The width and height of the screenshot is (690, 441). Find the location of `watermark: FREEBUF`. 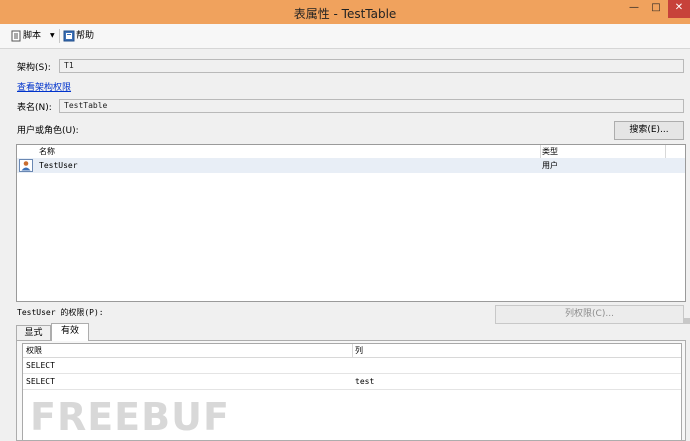

watermark: FREEBUF is located at coordinates (130, 417).